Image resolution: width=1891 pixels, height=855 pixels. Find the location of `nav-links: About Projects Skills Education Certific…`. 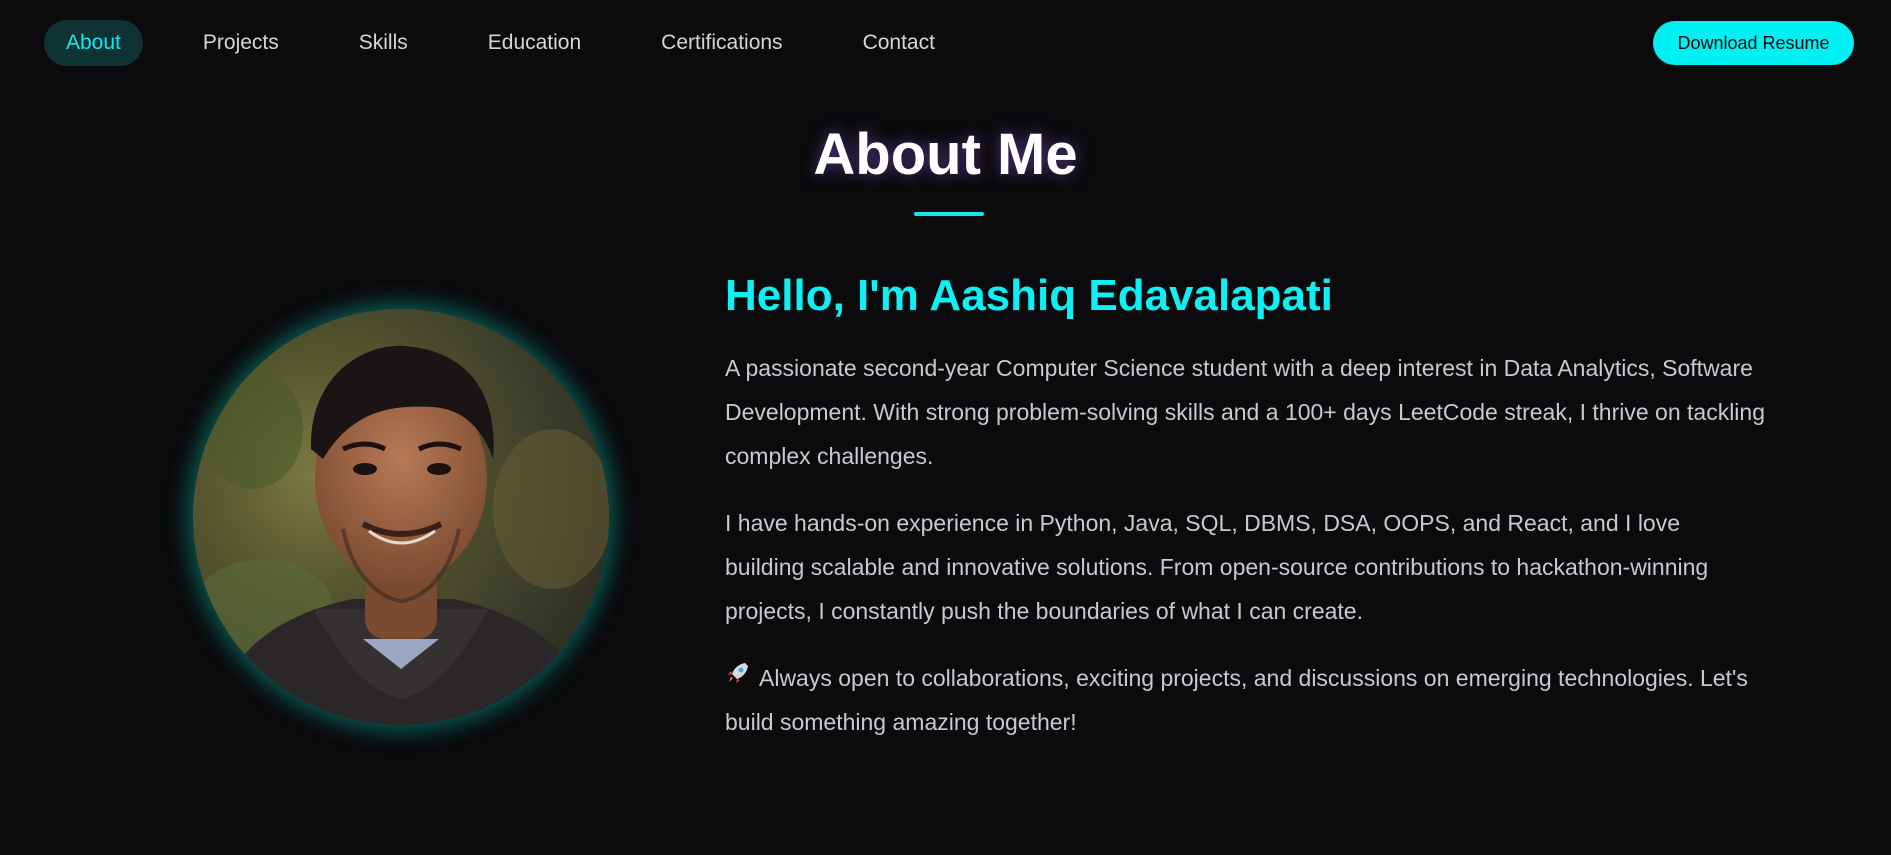

nav-links: About Projects Skills Education Certific… is located at coordinates (513, 43).